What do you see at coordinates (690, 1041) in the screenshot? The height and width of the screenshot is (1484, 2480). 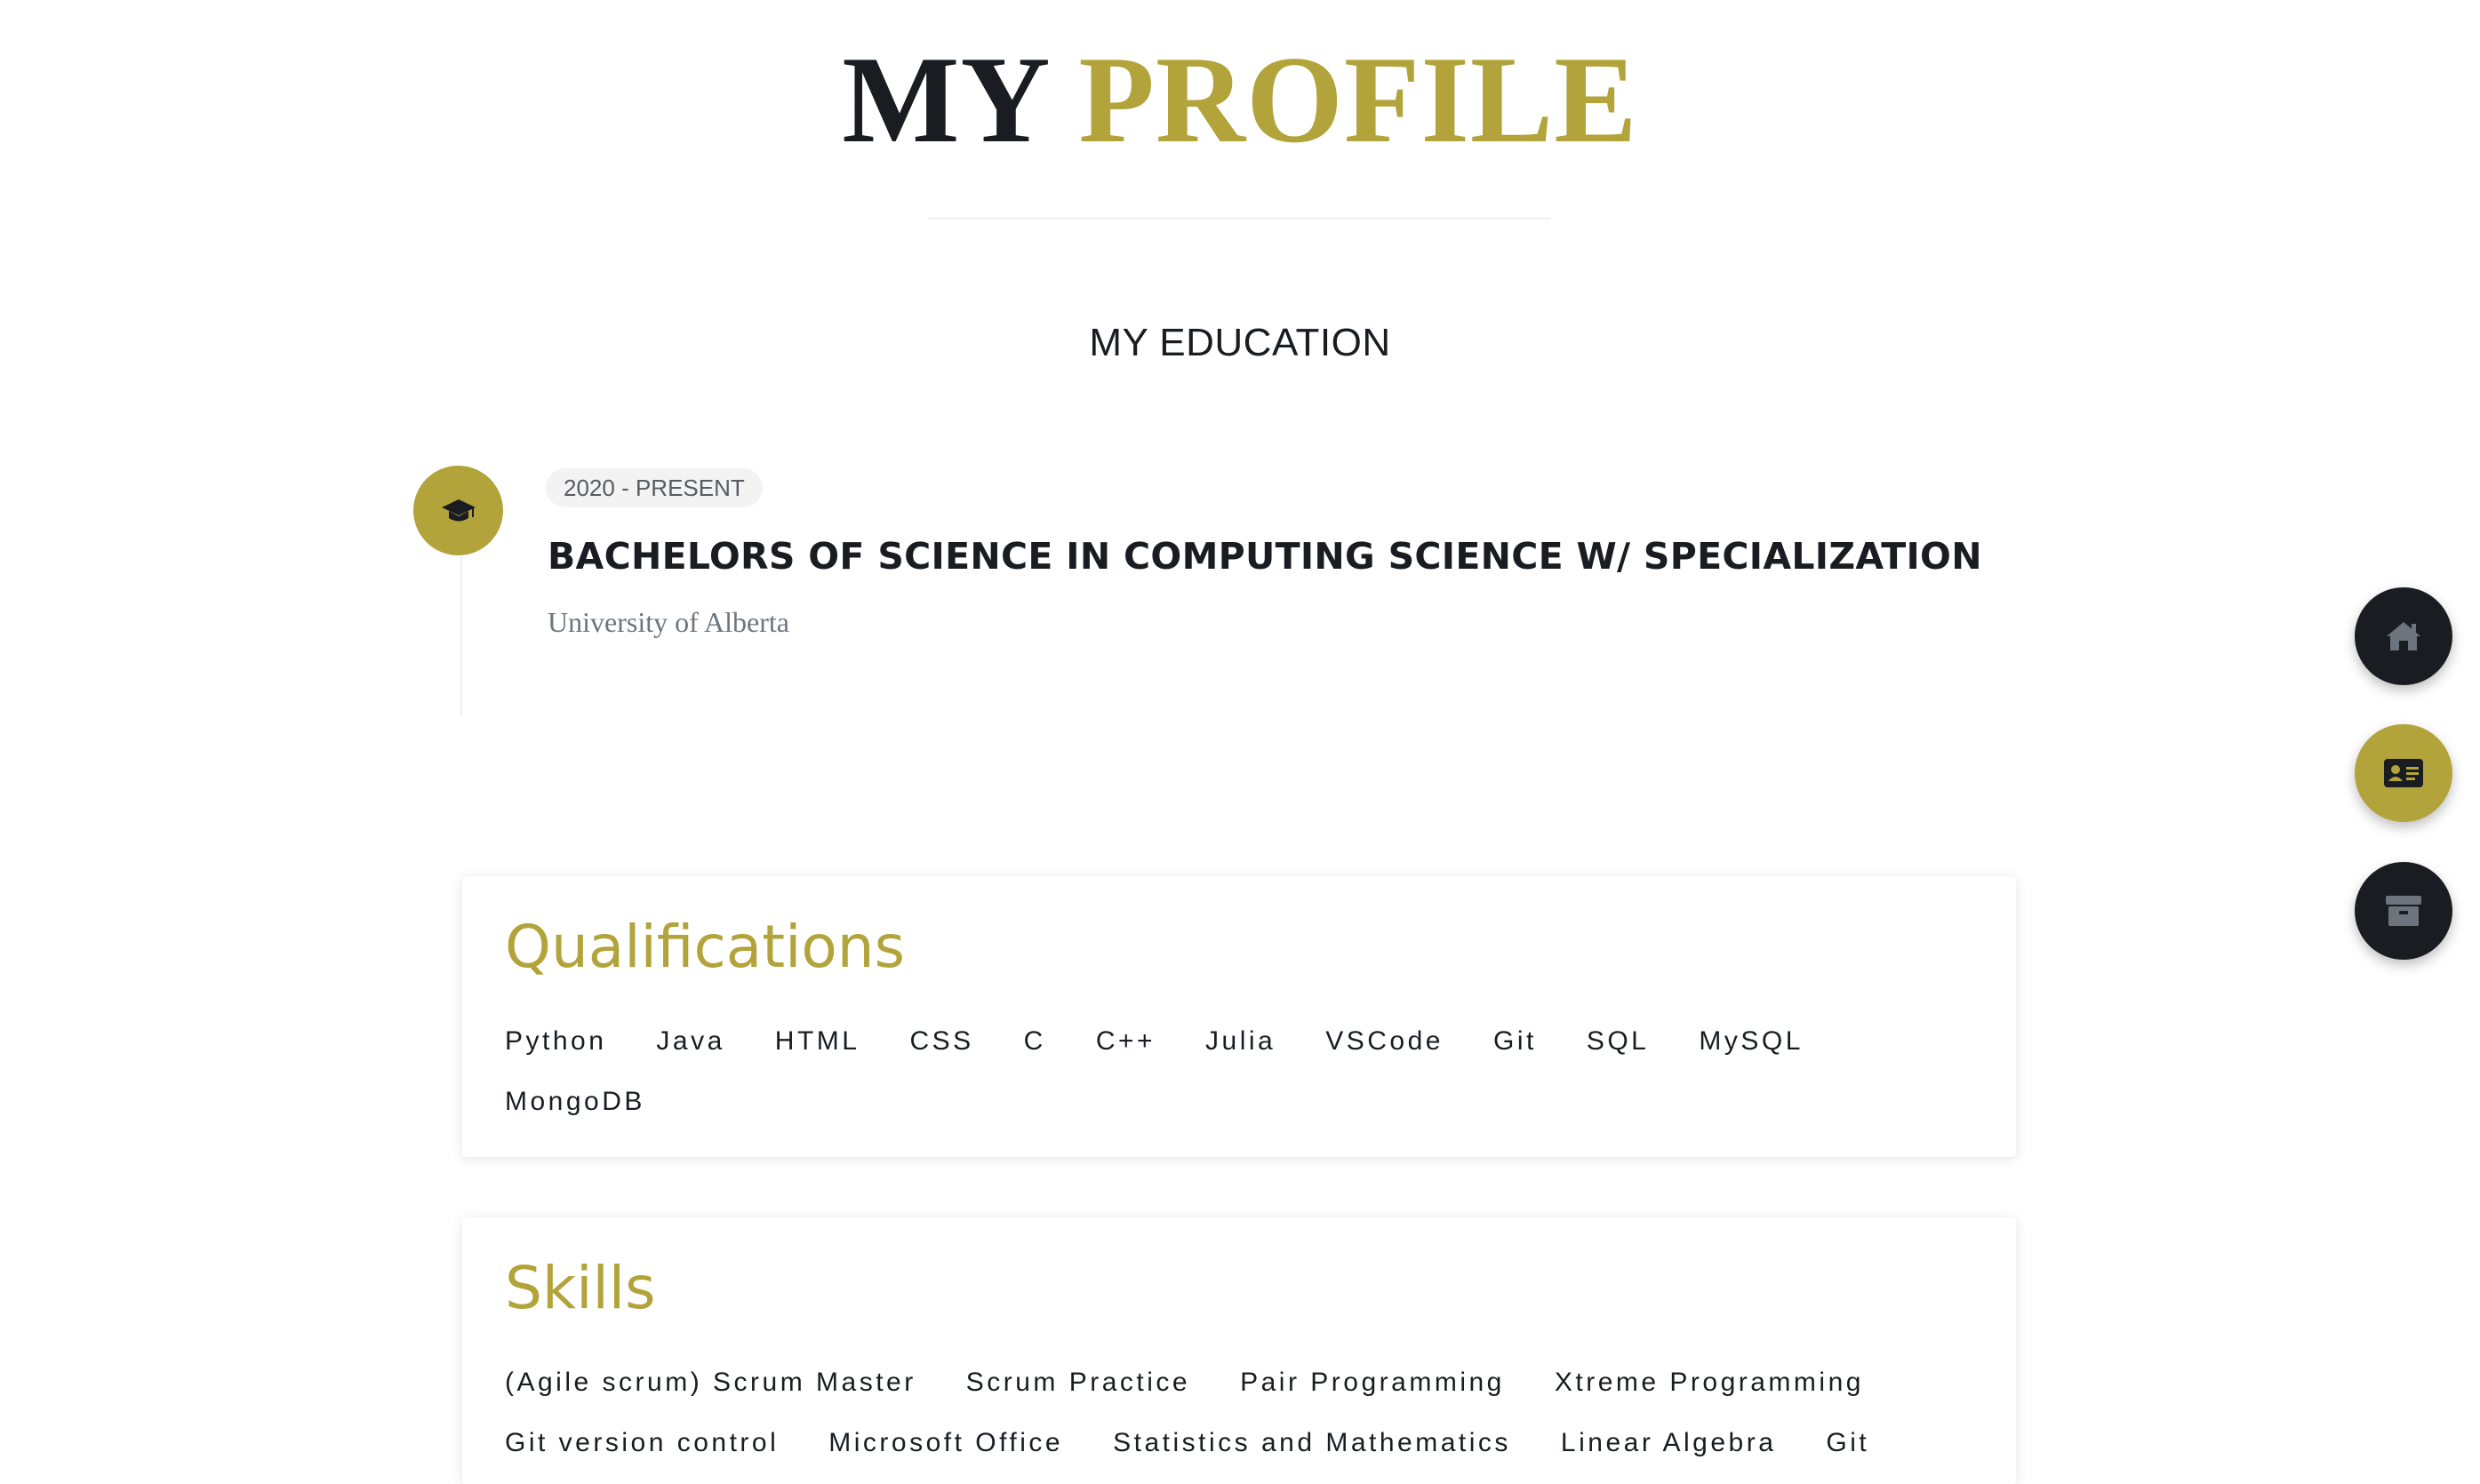 I see `qualification-item: Java` at bounding box center [690, 1041].